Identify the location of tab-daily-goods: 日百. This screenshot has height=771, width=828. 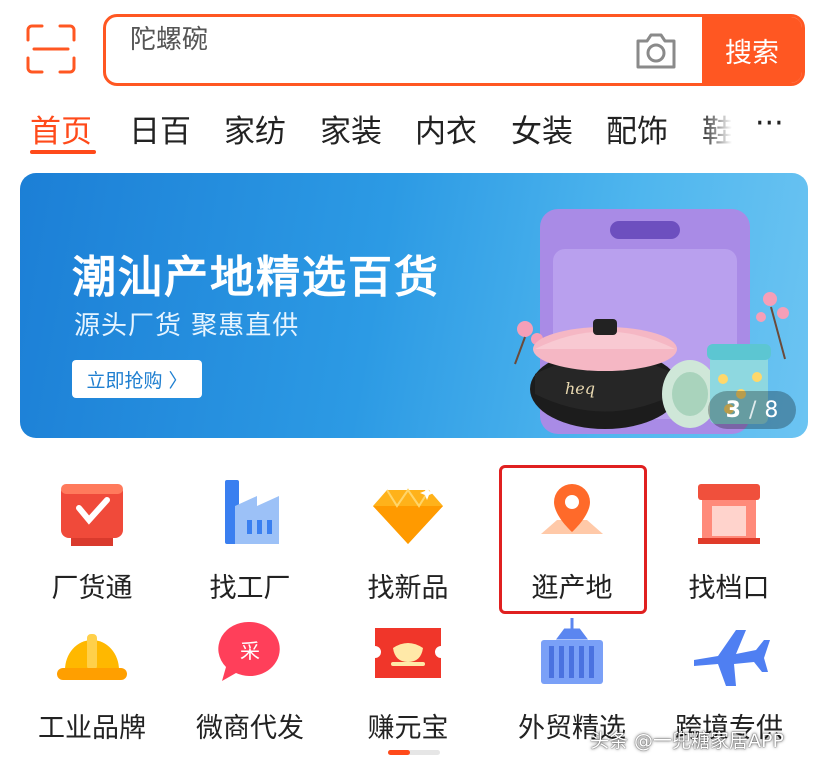
(160, 128).